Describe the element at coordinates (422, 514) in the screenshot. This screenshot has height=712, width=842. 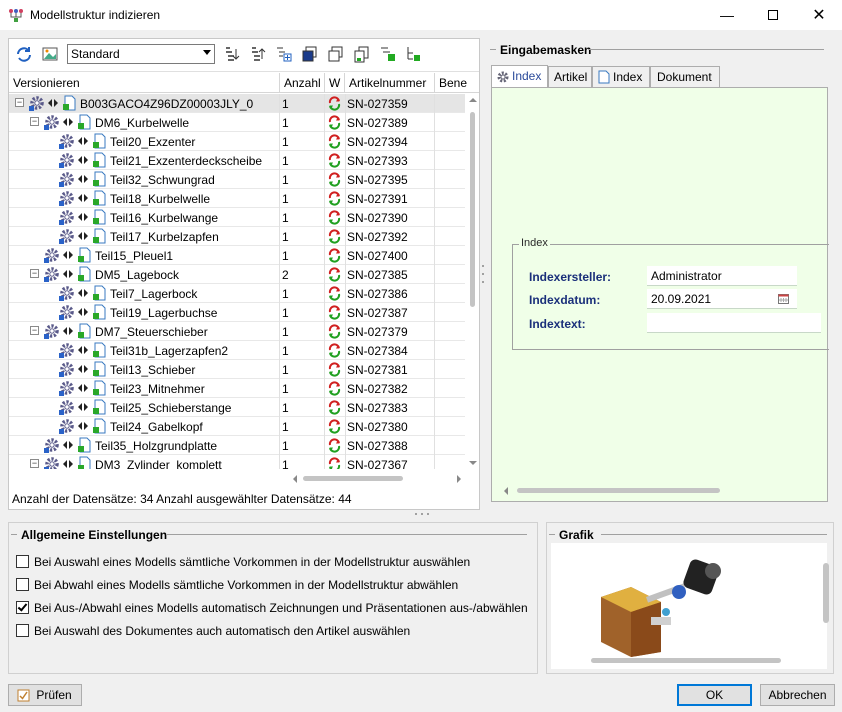
I see `splitter-grip-icon` at that location.